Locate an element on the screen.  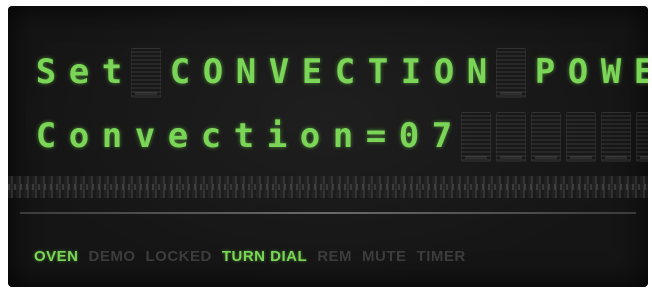
display-character-cell: T is located at coordinates (378, 72).